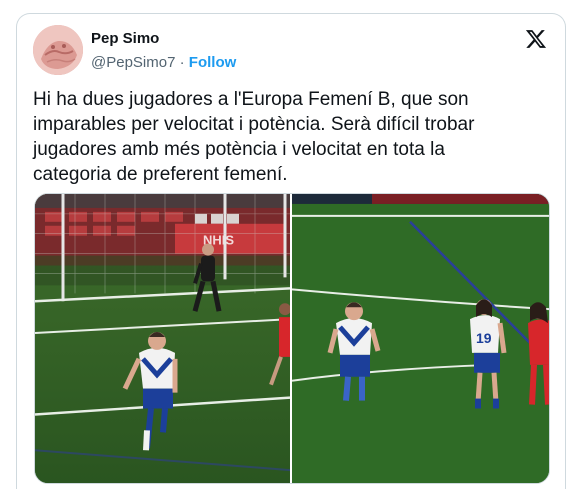  What do you see at coordinates (133, 62) in the screenshot?
I see `author-handle: @PepSimo7` at bounding box center [133, 62].